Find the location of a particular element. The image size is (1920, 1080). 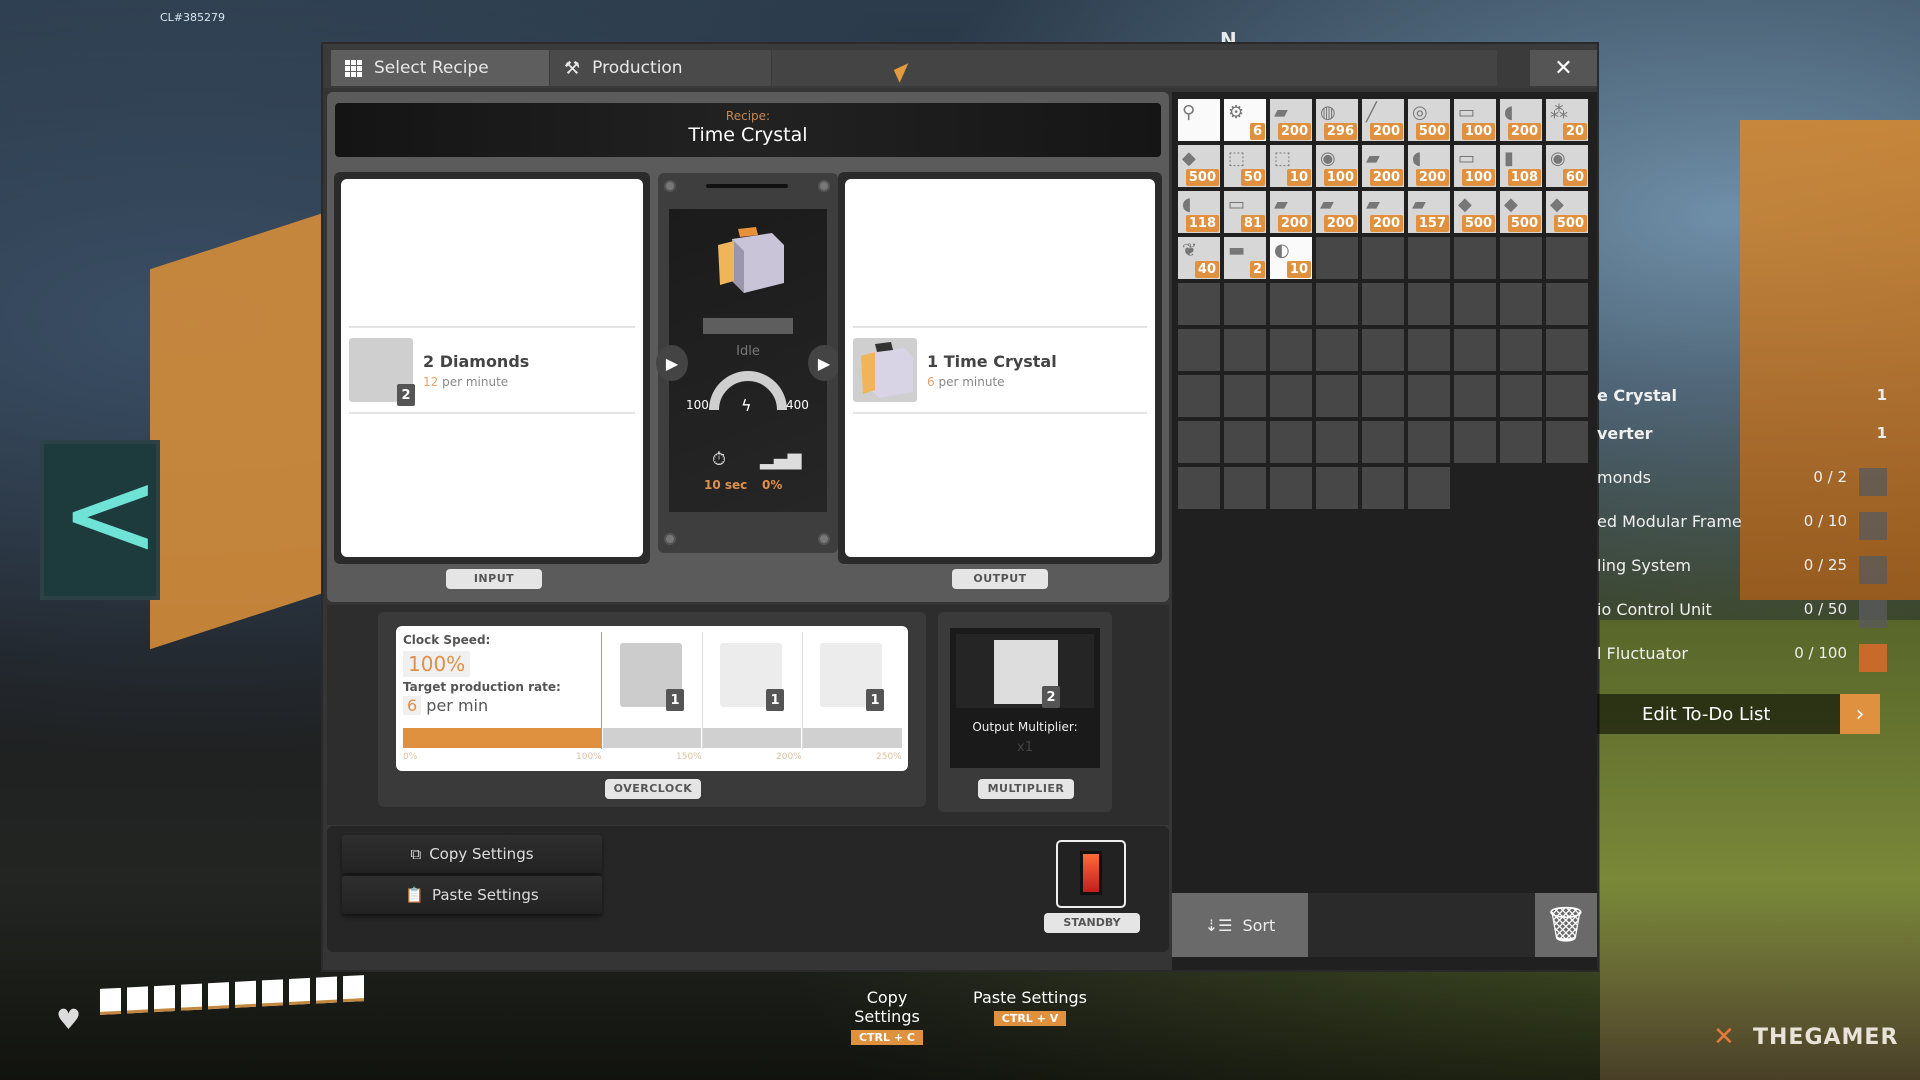

standby-switch is located at coordinates (1091, 873).